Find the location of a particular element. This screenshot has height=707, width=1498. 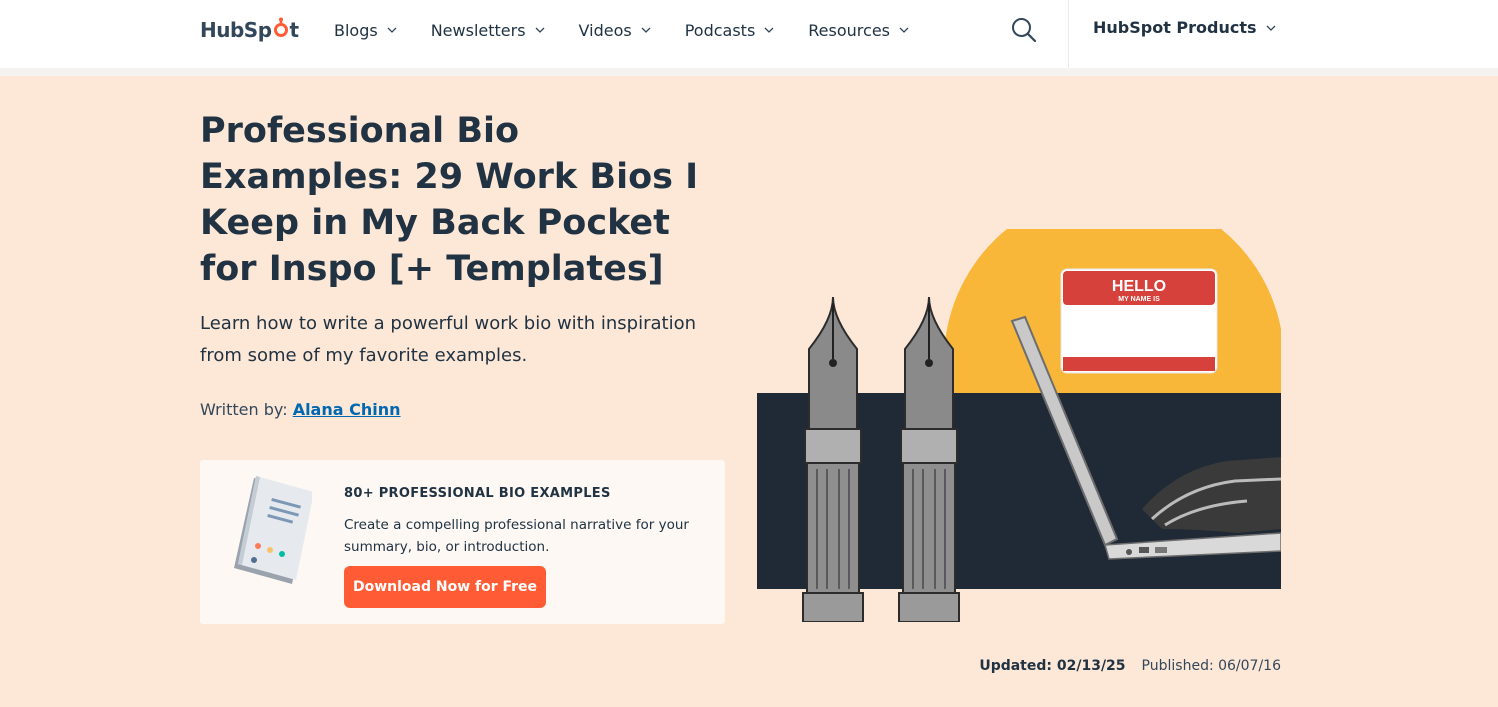

published-date: Published: 06/07/16 is located at coordinates (1211, 666).